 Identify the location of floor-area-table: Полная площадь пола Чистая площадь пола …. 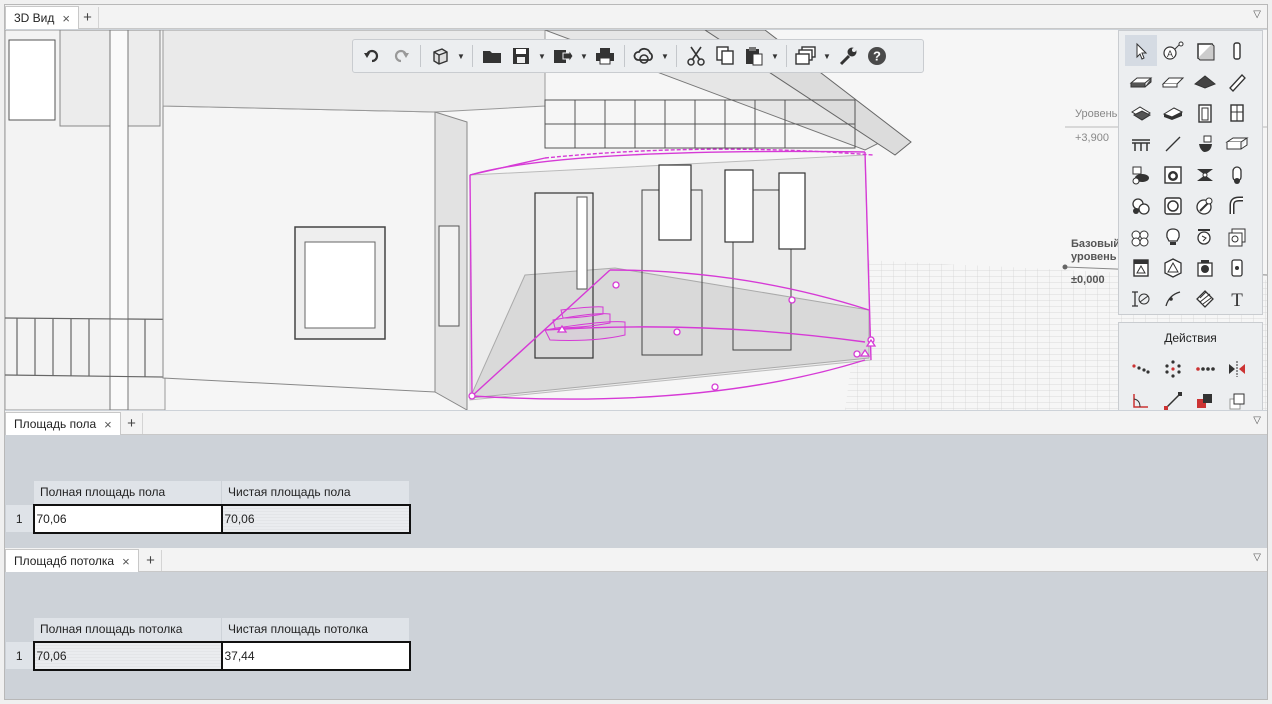
(208, 507).